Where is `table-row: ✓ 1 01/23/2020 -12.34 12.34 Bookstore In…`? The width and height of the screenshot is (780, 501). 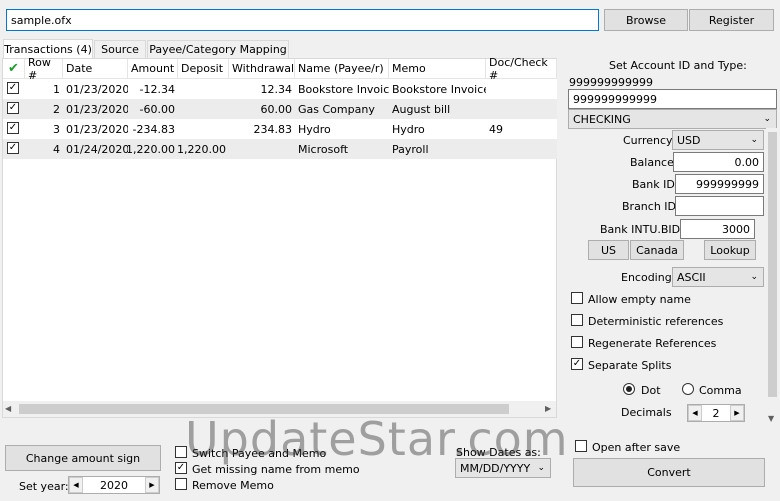 table-row: ✓ 1 01/23/2020 -12.34 12.34 Bookstore In… is located at coordinates (280, 89).